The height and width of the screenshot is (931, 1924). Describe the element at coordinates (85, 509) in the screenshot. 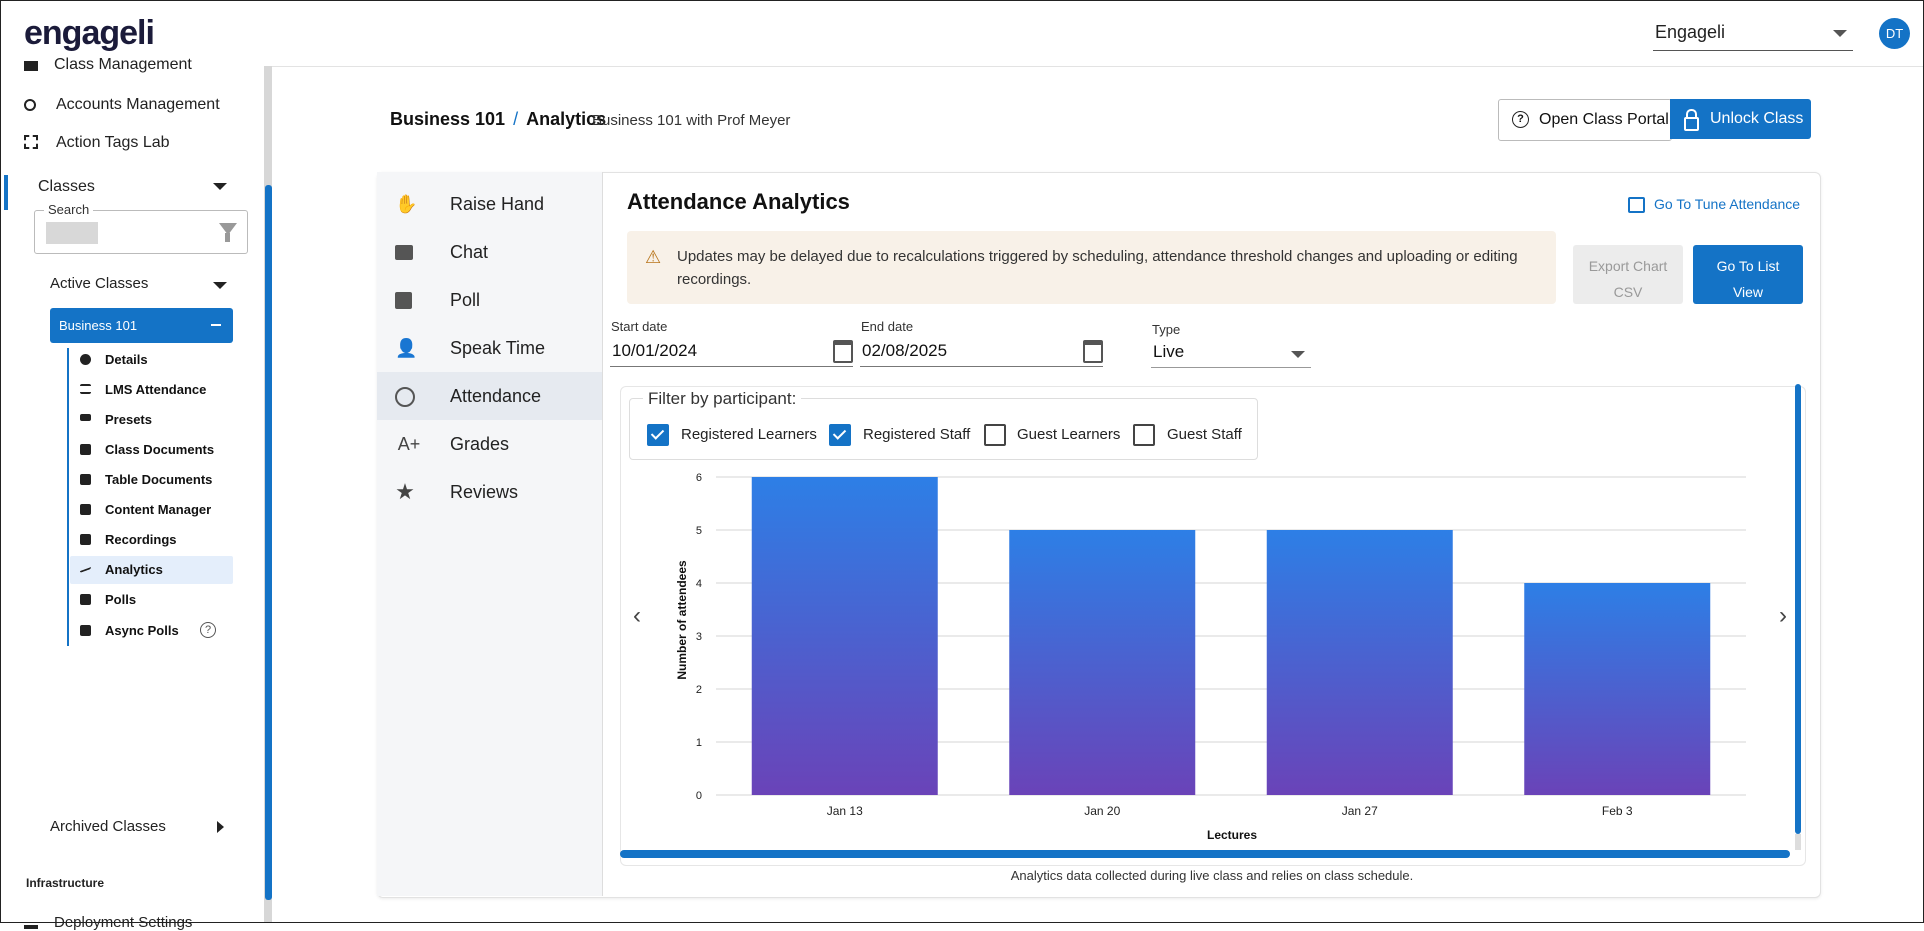

I see `gallery-icon` at that location.